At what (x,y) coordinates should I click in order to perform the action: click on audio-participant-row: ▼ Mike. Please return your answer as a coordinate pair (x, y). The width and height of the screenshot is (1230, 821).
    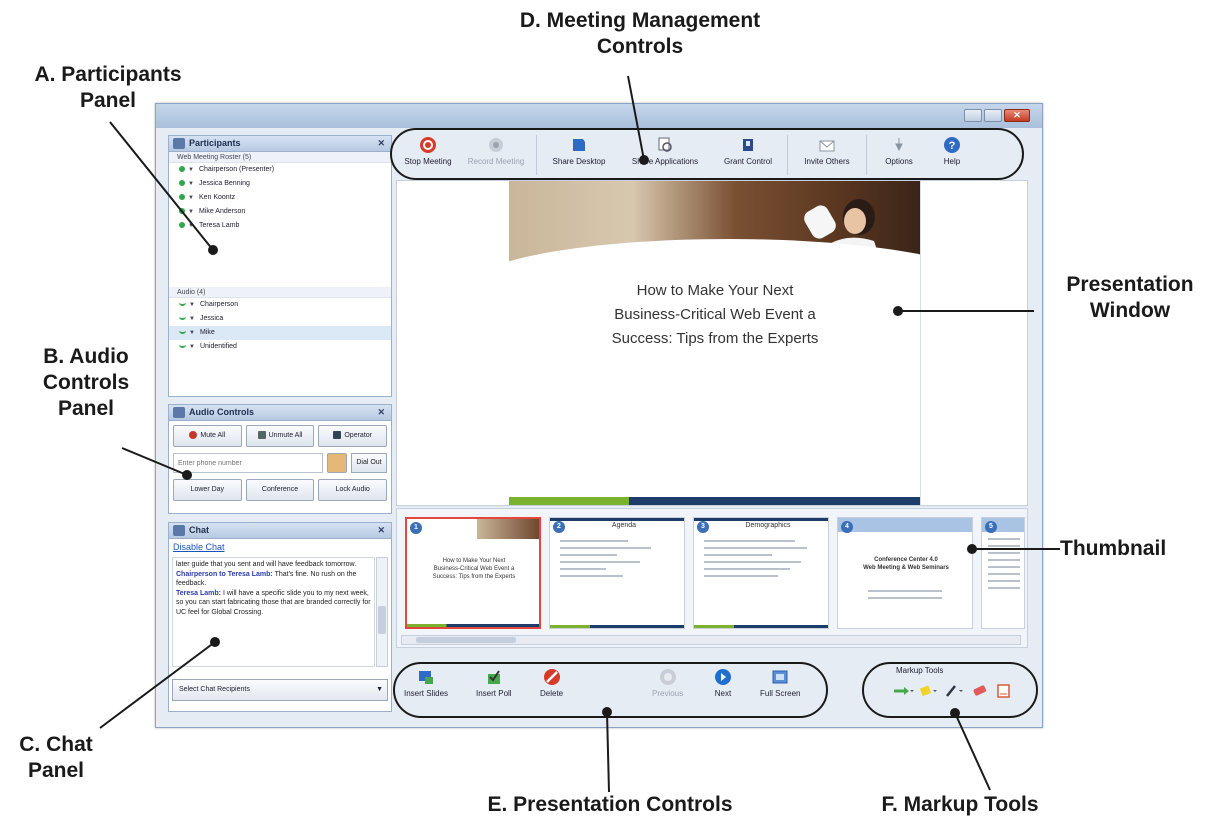
    Looking at the image, I should click on (280, 333).